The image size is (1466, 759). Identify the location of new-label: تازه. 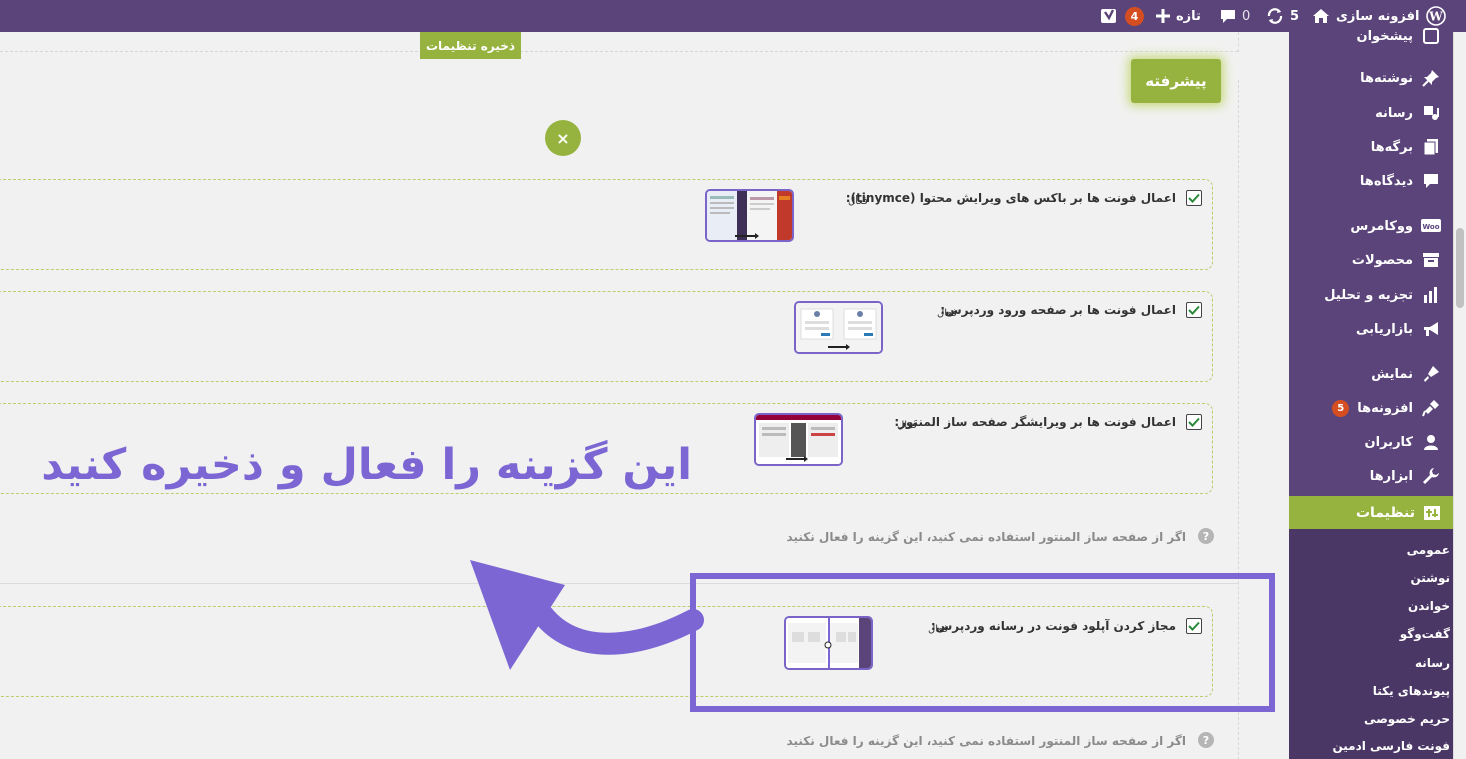
(1188, 16).